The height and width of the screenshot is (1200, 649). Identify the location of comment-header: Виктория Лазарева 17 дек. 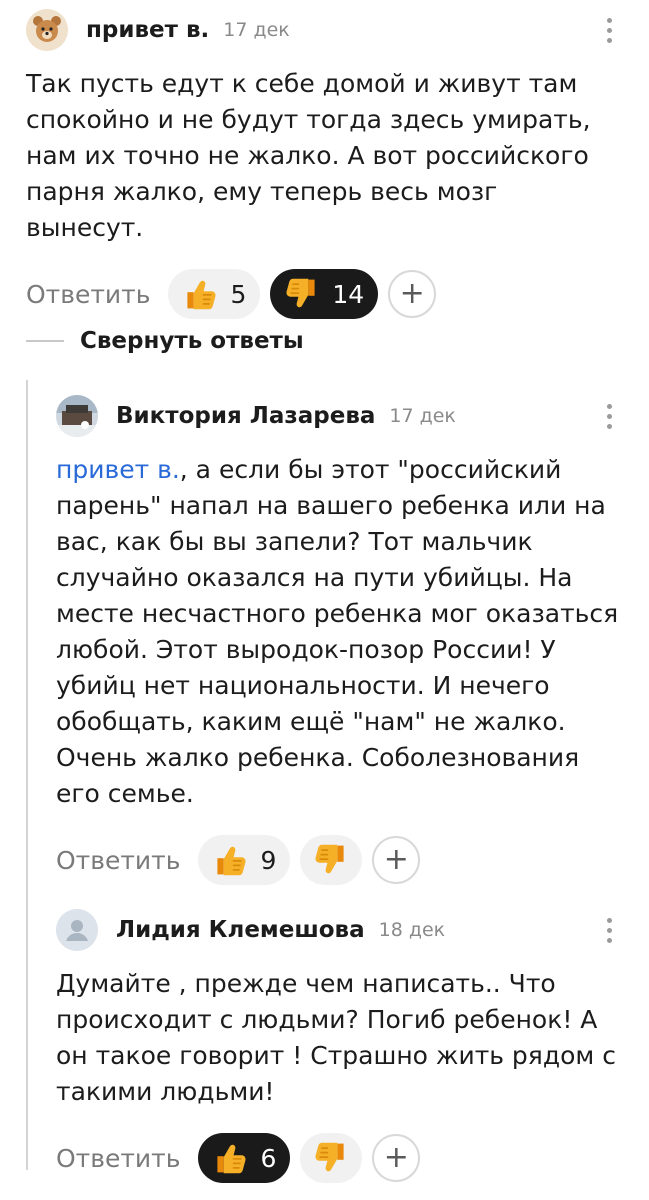
(352, 416).